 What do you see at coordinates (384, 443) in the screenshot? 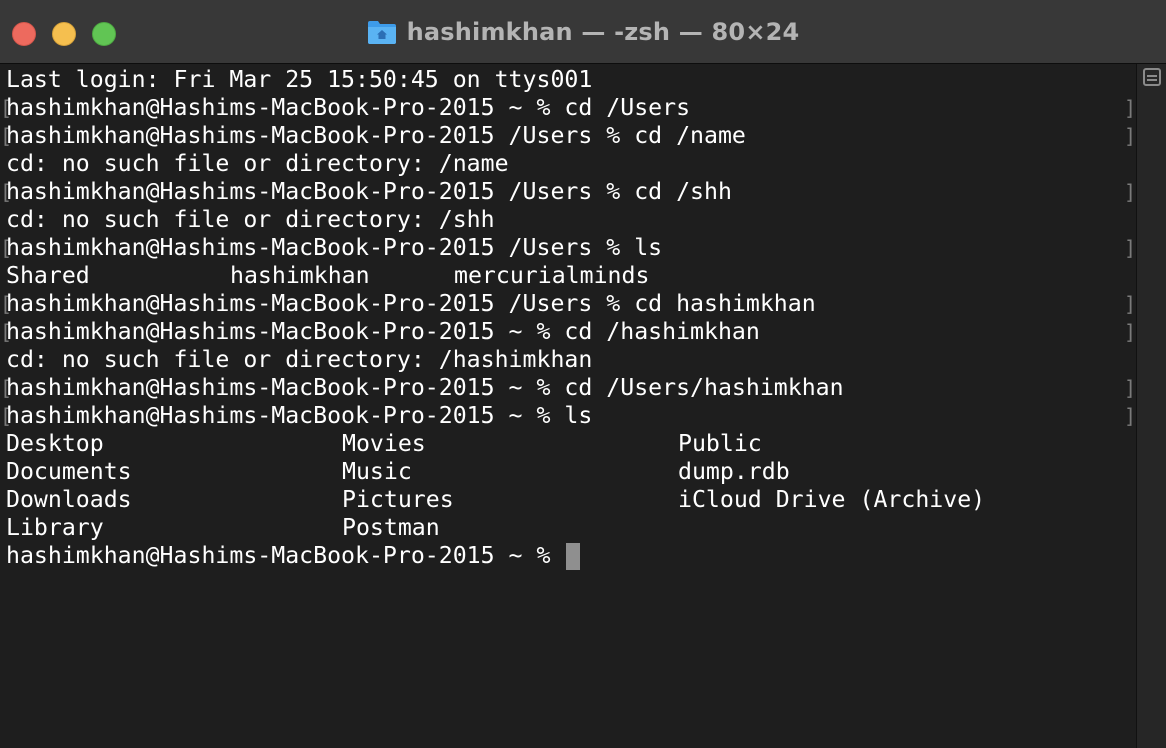
I see `listing-entry: Movies` at bounding box center [384, 443].